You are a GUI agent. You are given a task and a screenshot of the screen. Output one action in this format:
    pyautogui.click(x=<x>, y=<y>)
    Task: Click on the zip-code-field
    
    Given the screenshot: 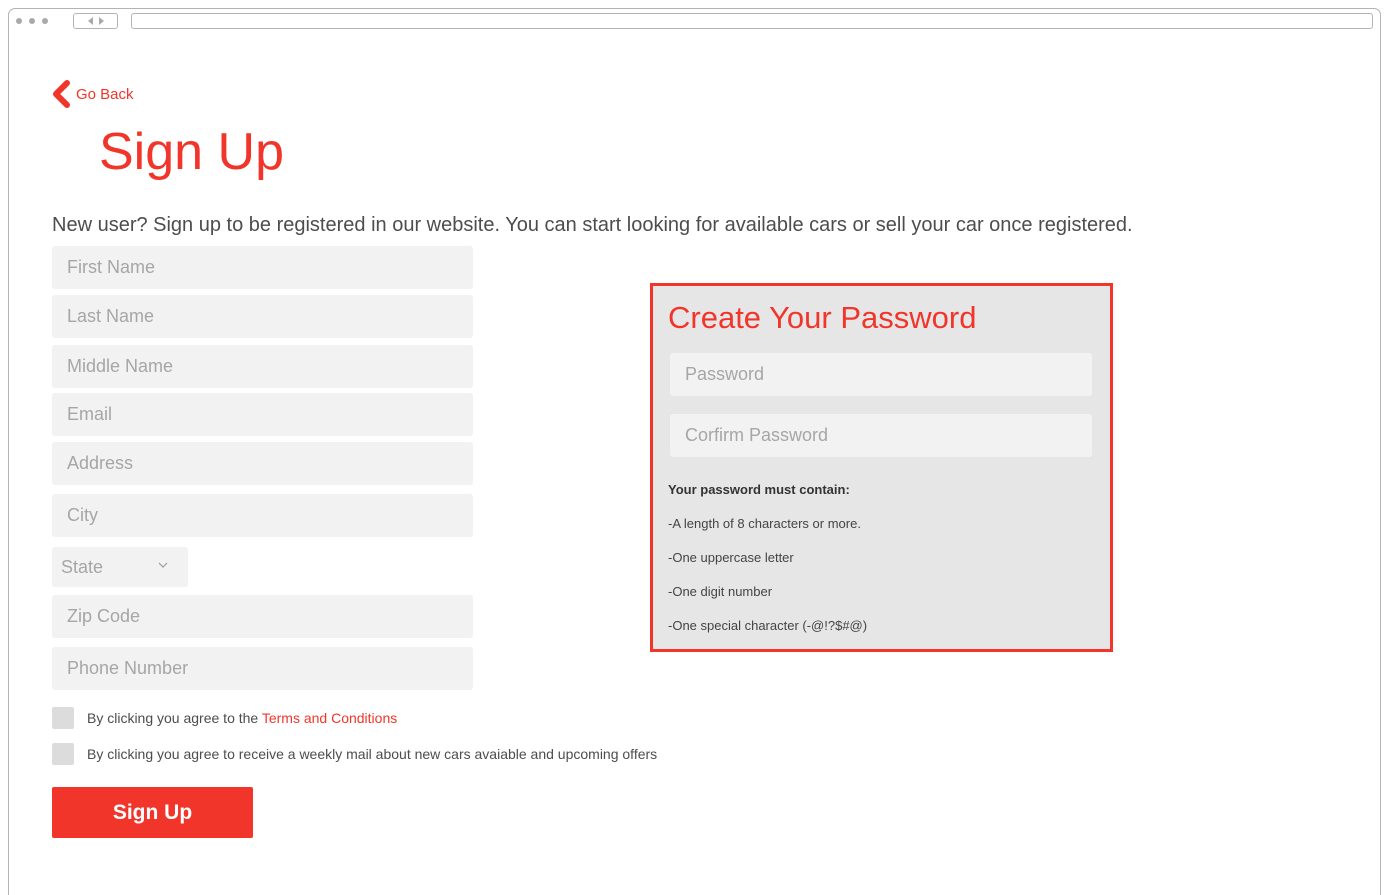 What is the action you would take?
    pyautogui.click(x=262, y=616)
    